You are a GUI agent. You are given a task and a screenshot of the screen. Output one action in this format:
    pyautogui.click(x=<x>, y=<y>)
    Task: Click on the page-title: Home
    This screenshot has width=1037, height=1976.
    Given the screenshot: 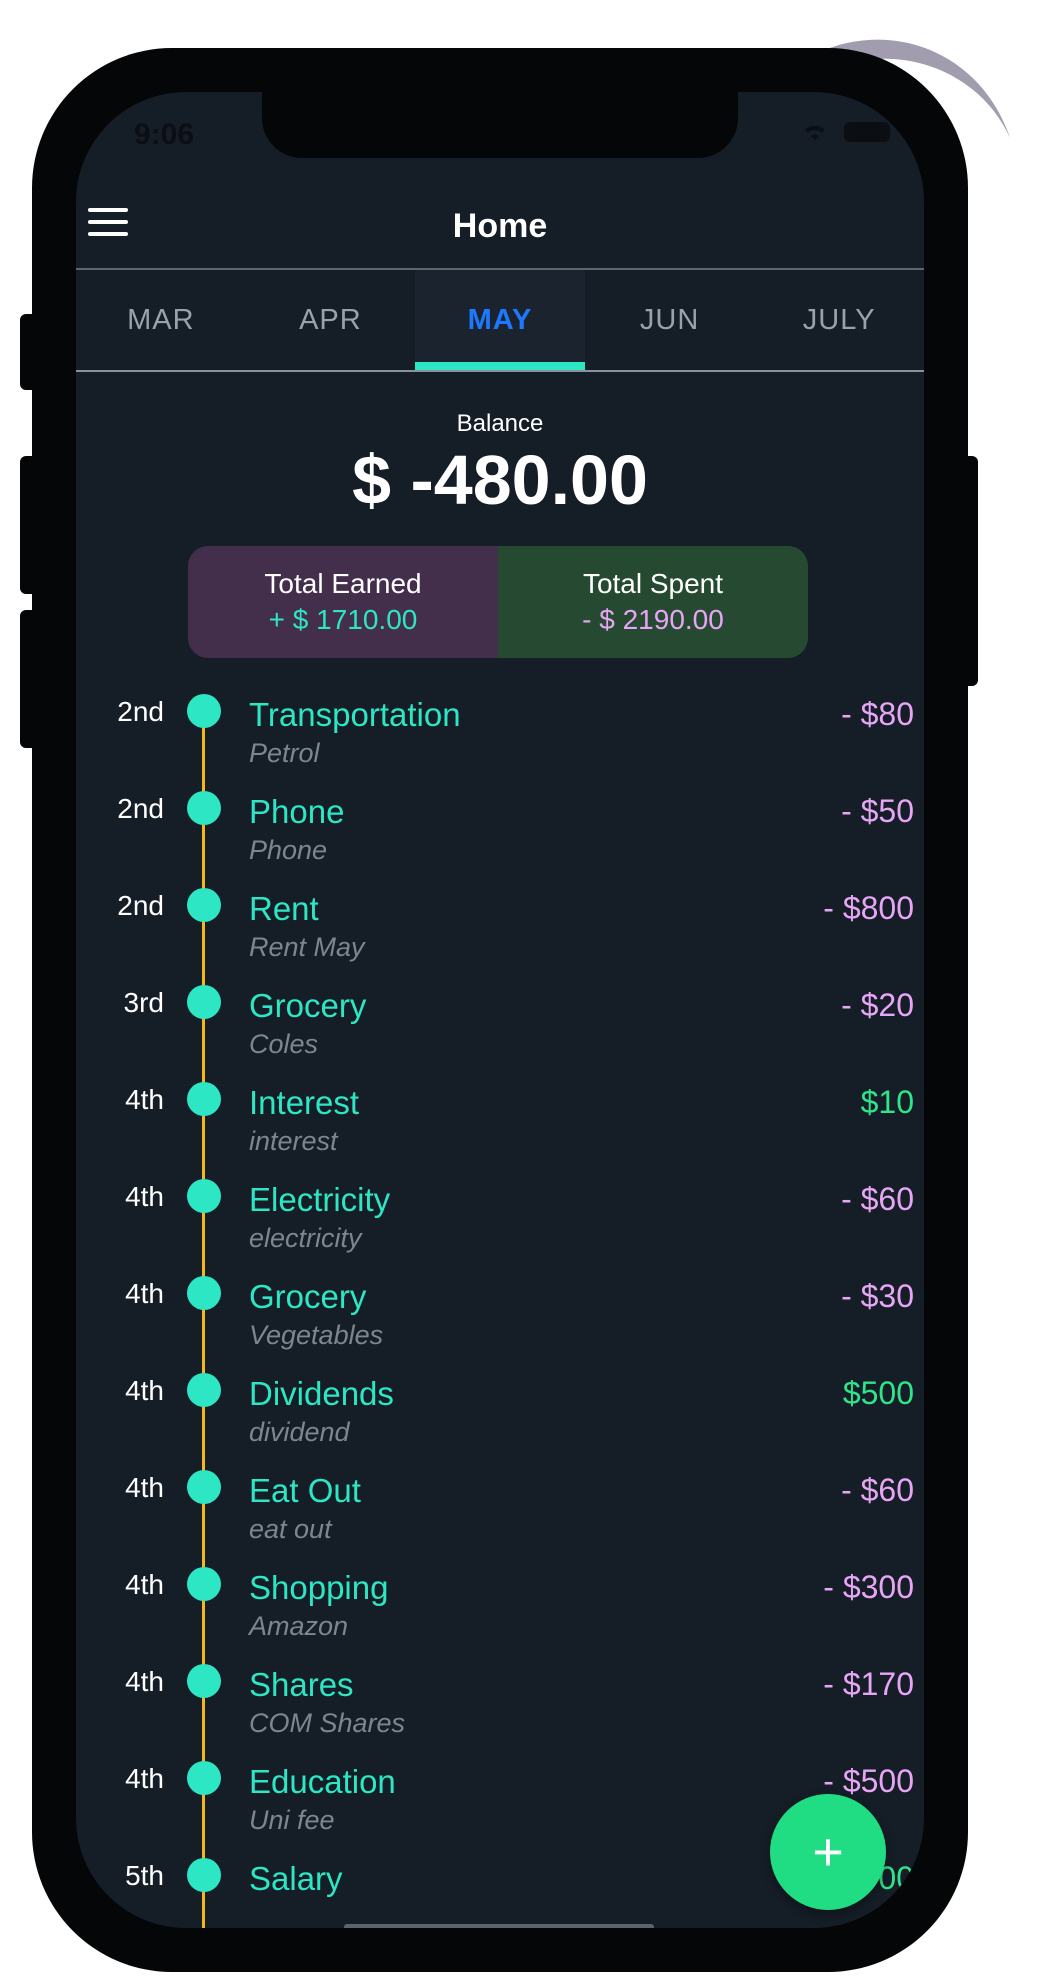 What is the action you would take?
    pyautogui.click(x=500, y=225)
    